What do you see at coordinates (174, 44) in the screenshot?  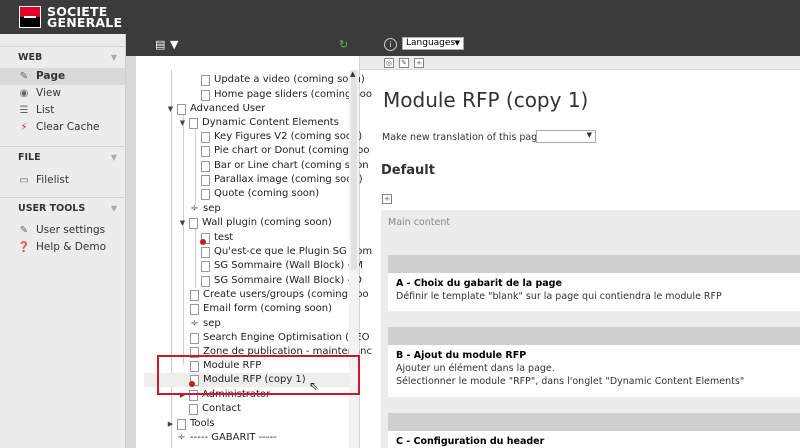 I see `filter-icon: ▼` at bounding box center [174, 44].